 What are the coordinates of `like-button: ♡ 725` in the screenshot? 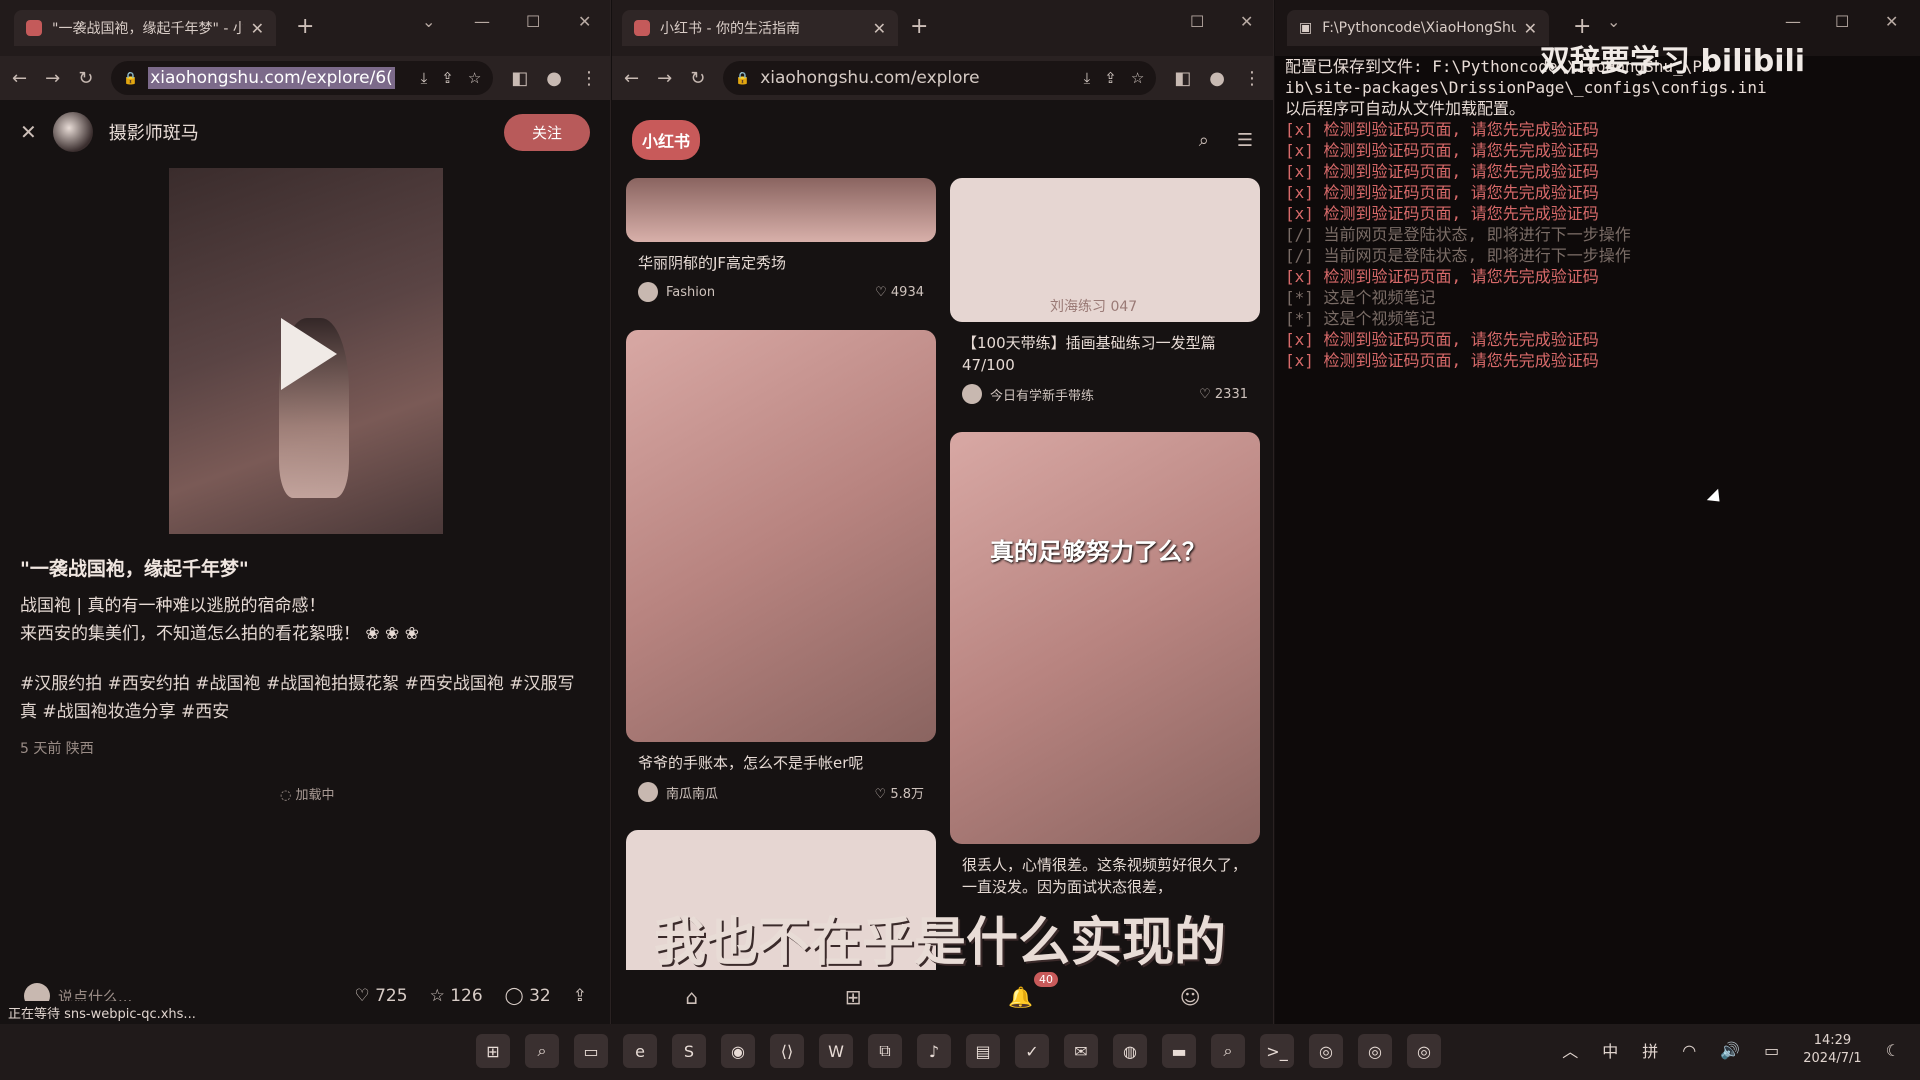 It's located at (380, 996).